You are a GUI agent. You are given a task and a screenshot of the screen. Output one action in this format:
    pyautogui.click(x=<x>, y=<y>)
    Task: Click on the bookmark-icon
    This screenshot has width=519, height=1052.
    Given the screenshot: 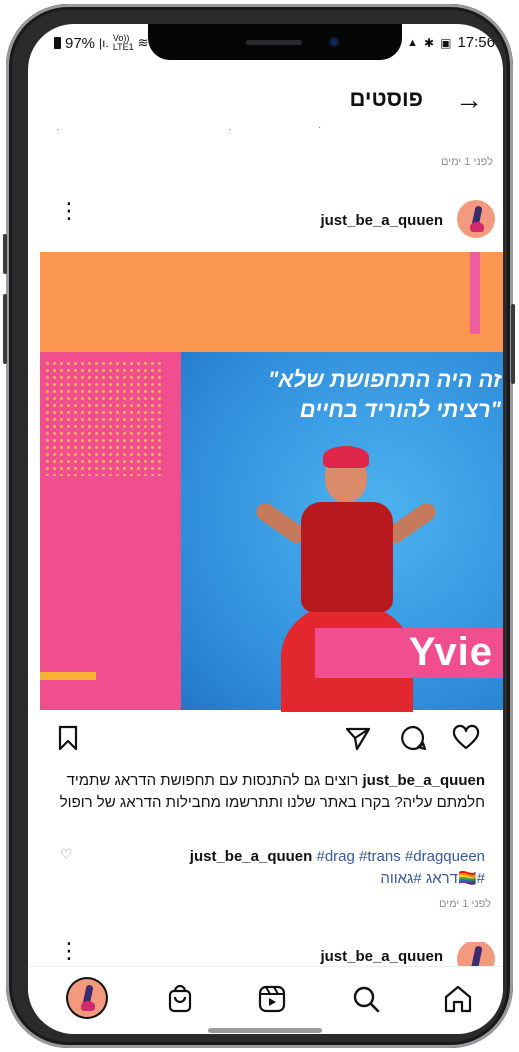 What is the action you would take?
    pyautogui.click(x=68, y=738)
    